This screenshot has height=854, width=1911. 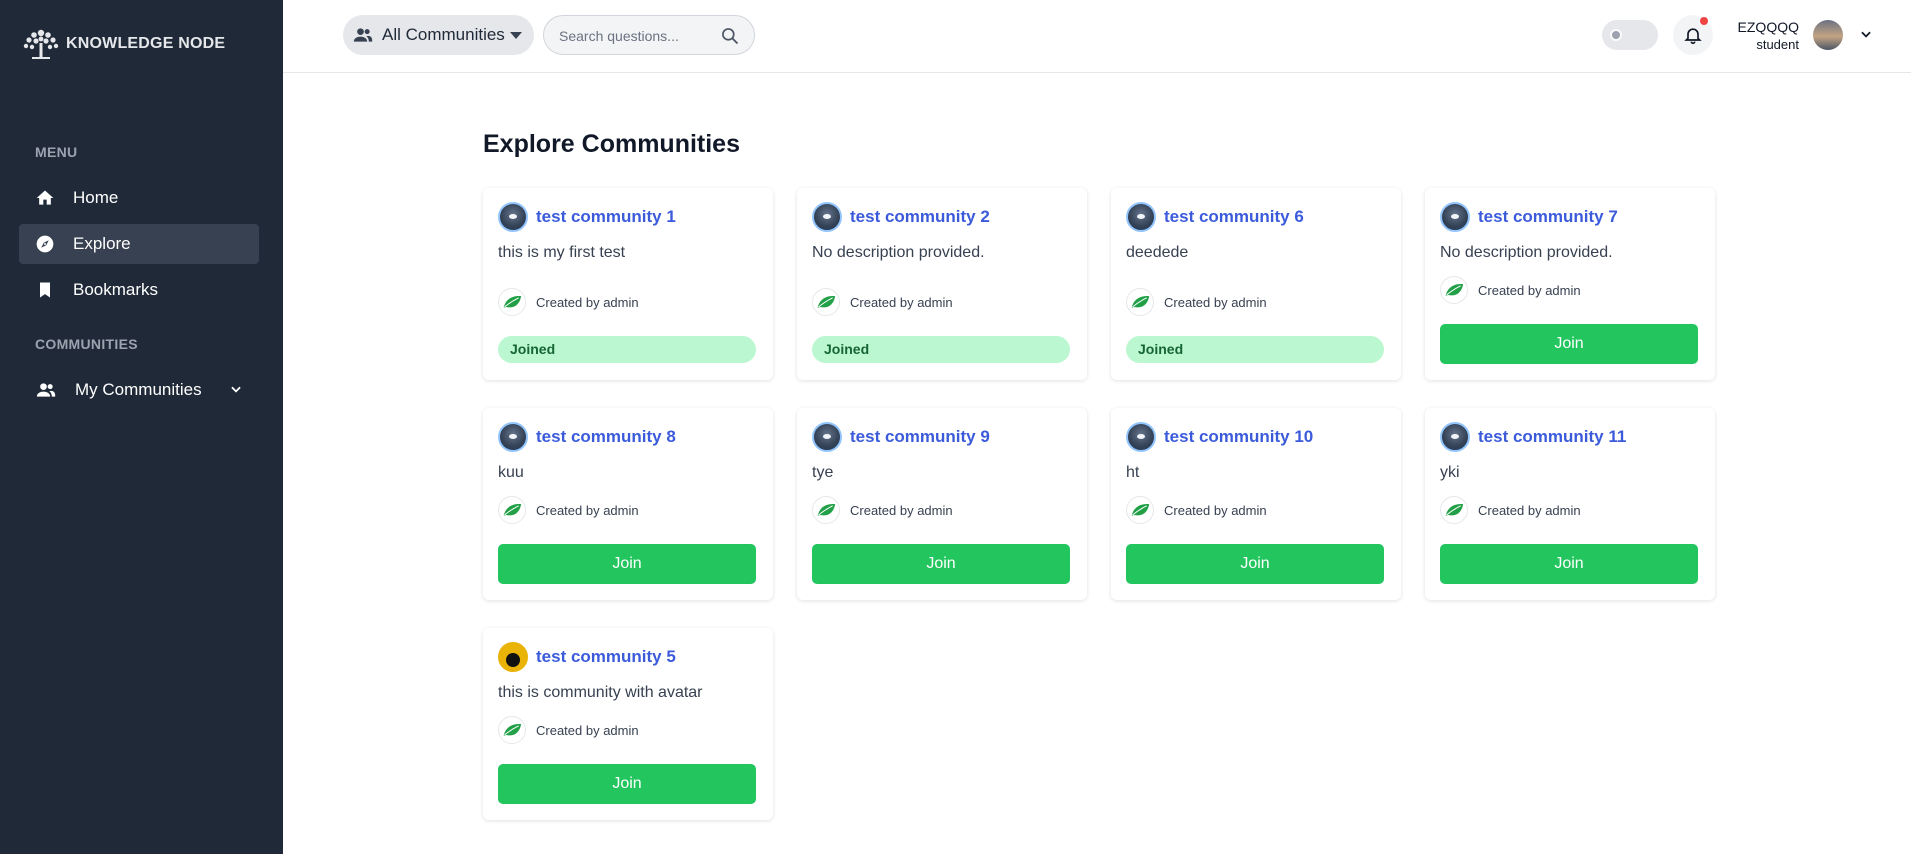 I want to click on community-link: test community 5, so click(x=587, y=657).